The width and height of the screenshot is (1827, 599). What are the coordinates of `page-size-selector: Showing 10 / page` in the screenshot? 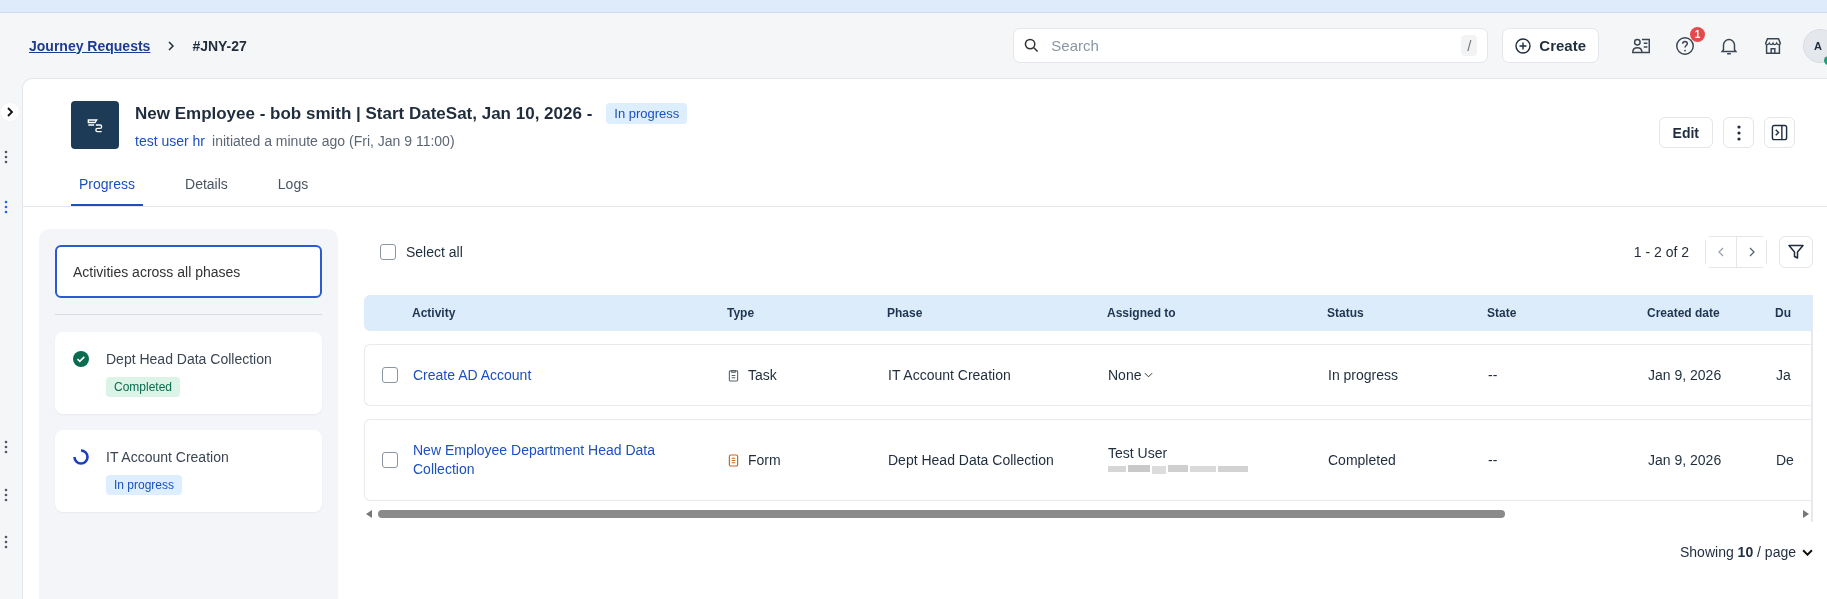 It's located at (1746, 552).